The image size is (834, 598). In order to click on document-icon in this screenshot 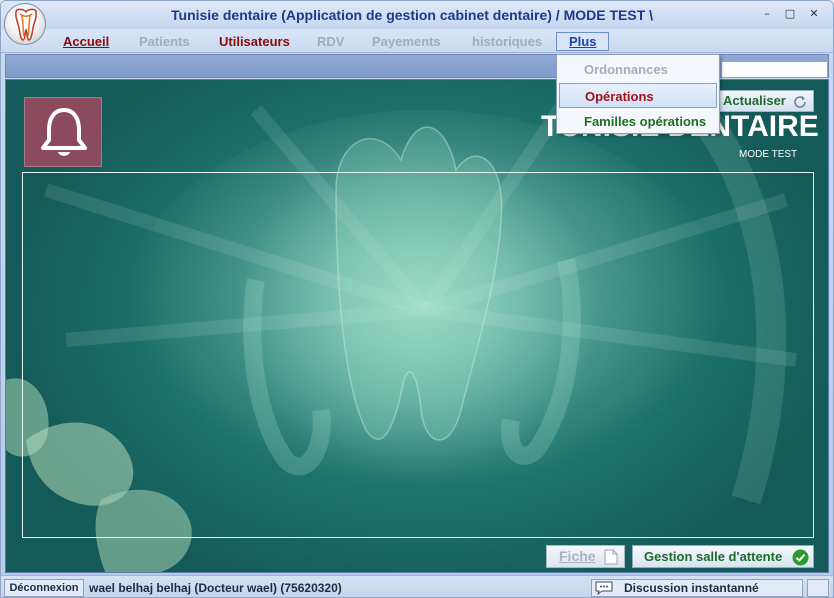, I will do `click(611, 557)`.